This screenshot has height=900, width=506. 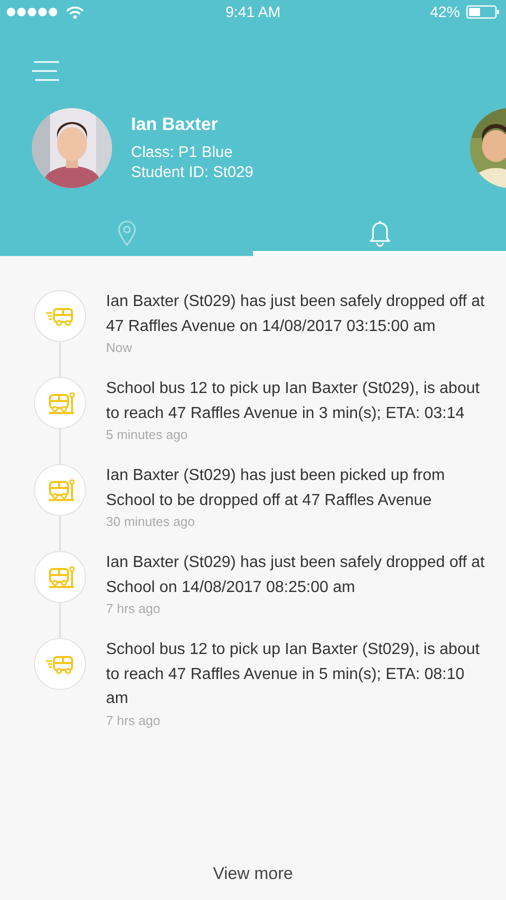 What do you see at coordinates (182, 152) in the screenshot?
I see `student-class: Class: P1 Blue` at bounding box center [182, 152].